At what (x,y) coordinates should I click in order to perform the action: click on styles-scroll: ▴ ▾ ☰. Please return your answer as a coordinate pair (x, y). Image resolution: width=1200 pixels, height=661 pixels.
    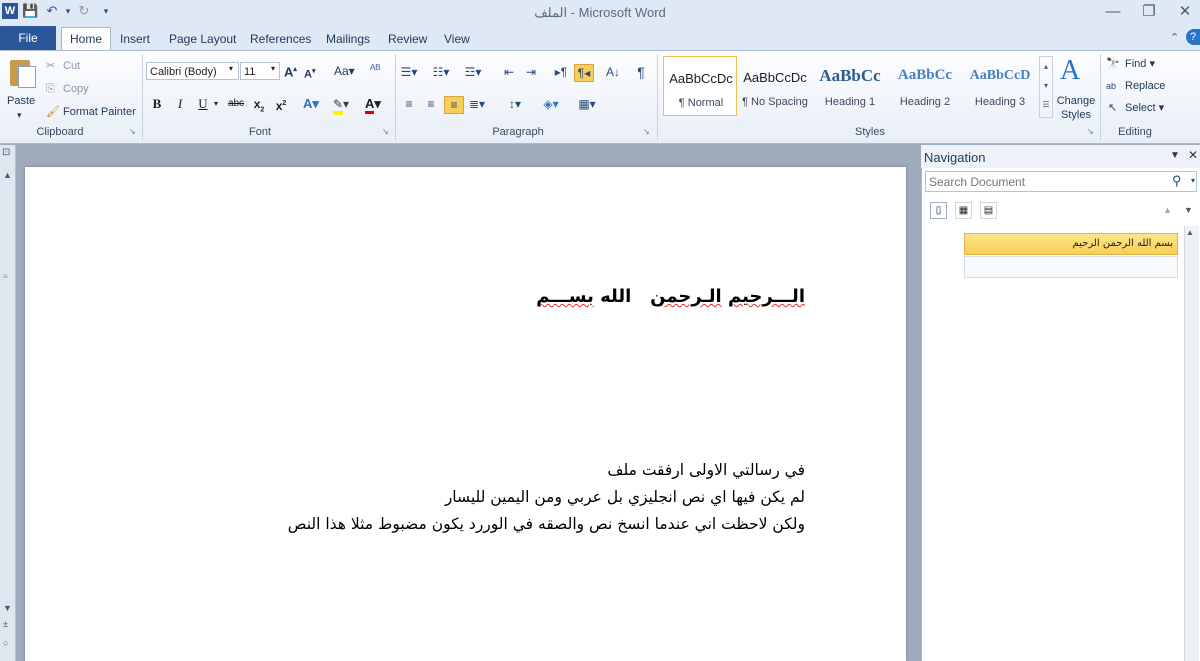
    Looking at the image, I should click on (1046, 87).